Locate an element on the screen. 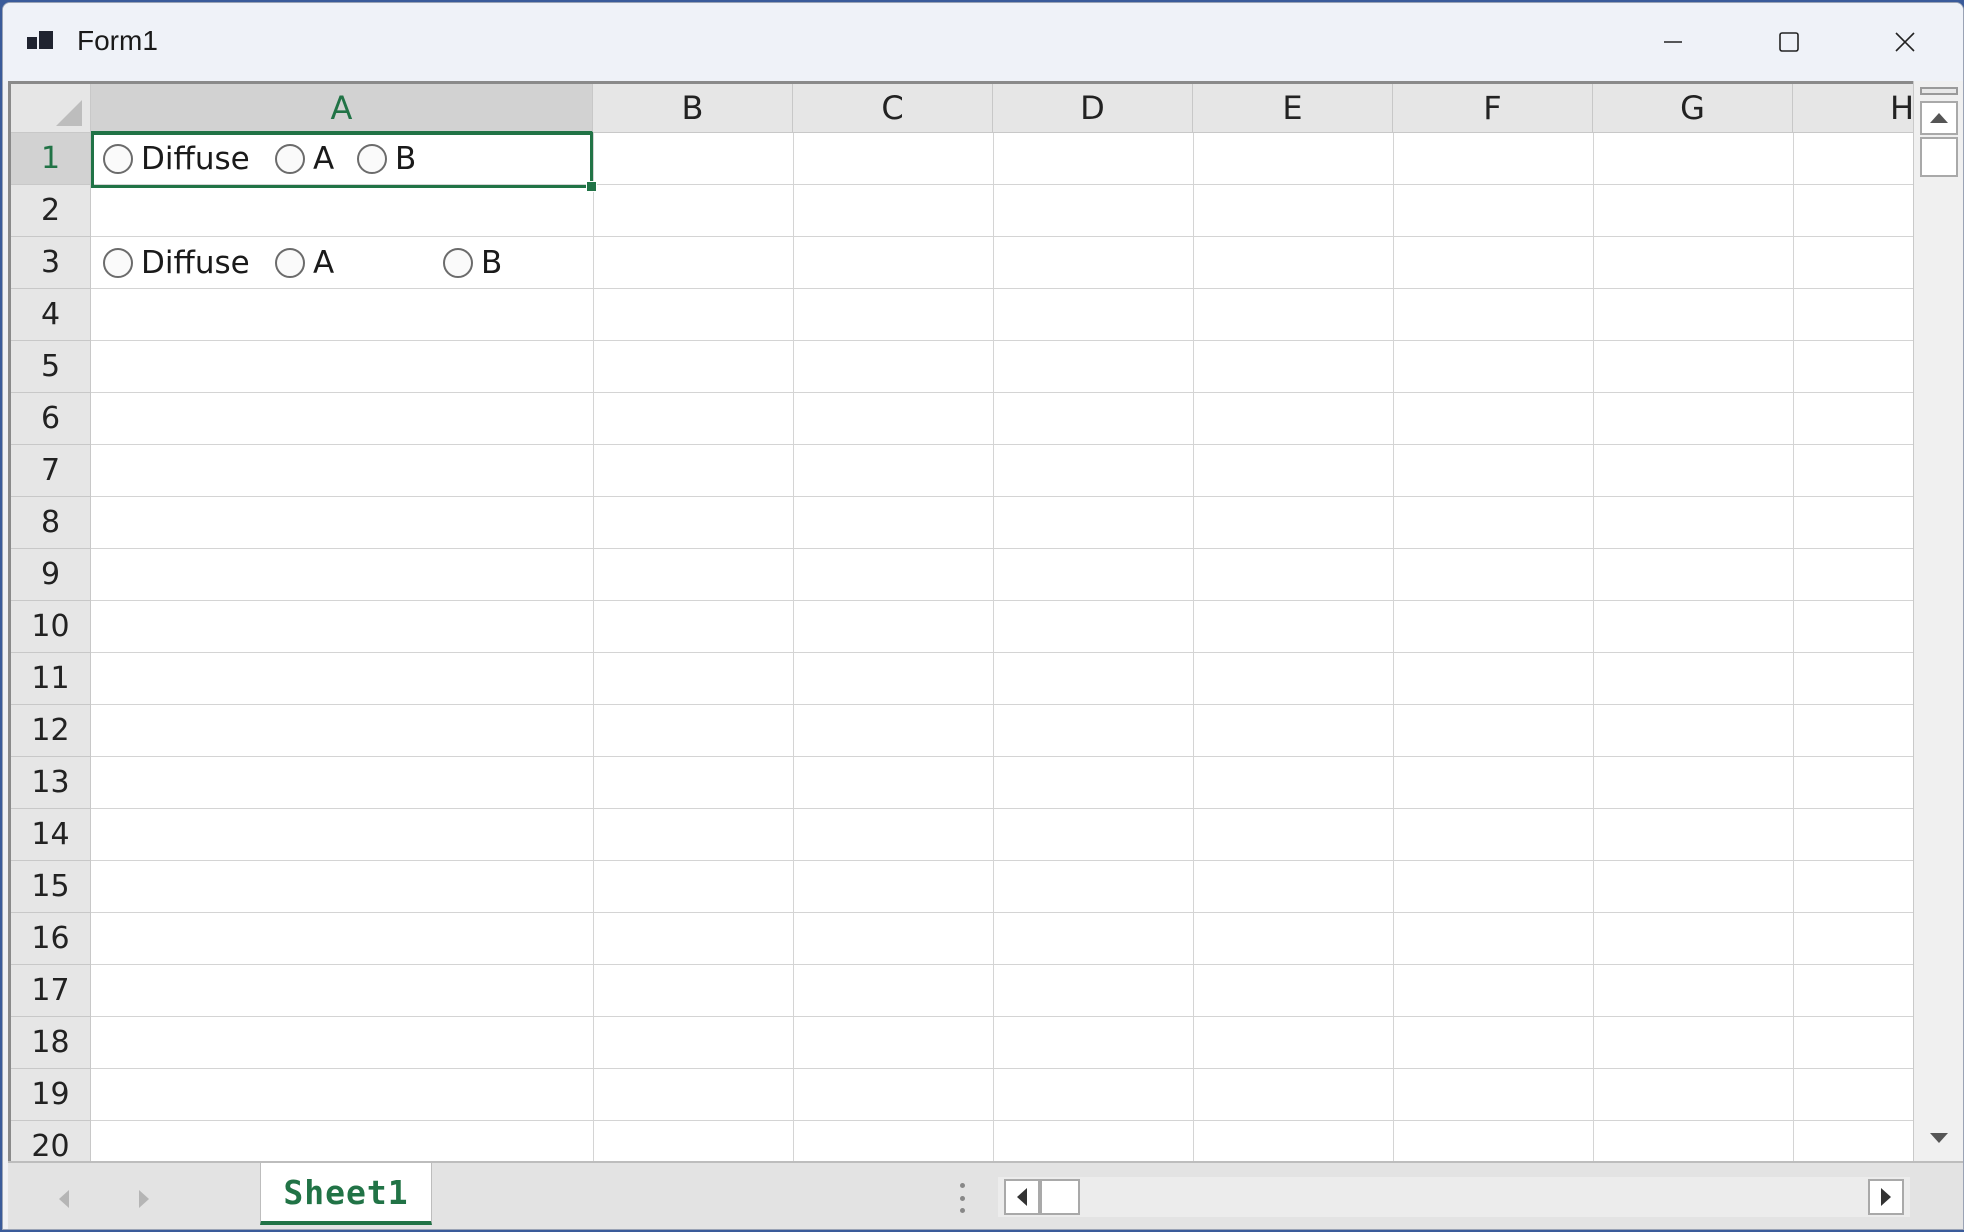 This screenshot has width=1964, height=1232. close-button is located at coordinates (1905, 42).